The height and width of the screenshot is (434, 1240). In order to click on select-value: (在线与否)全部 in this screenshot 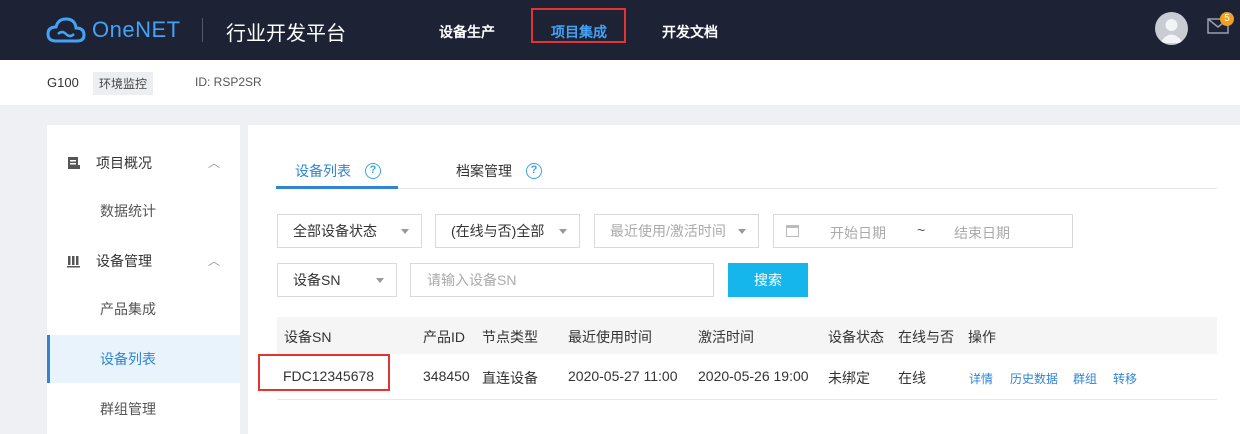, I will do `click(498, 231)`.